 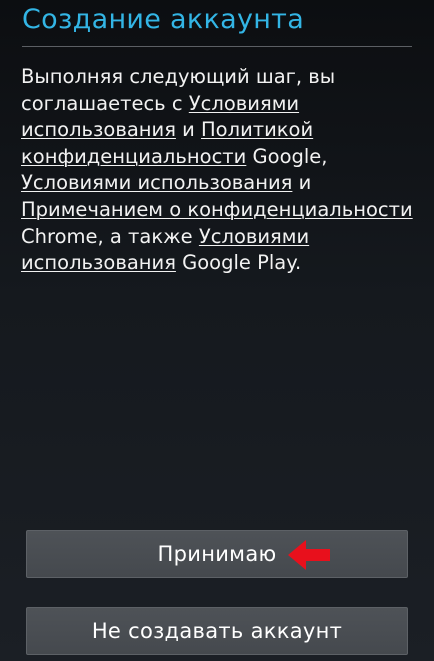 I want to click on terms-text-part: Google,, so click(x=287, y=156).